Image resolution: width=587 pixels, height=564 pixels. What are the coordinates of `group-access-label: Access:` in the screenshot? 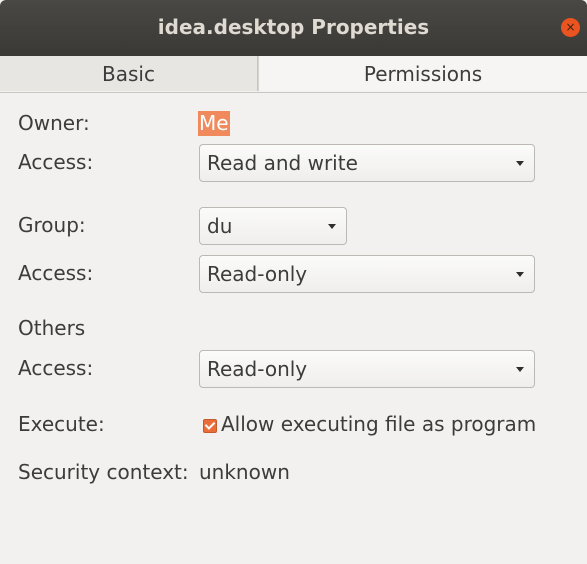 It's located at (56, 273).